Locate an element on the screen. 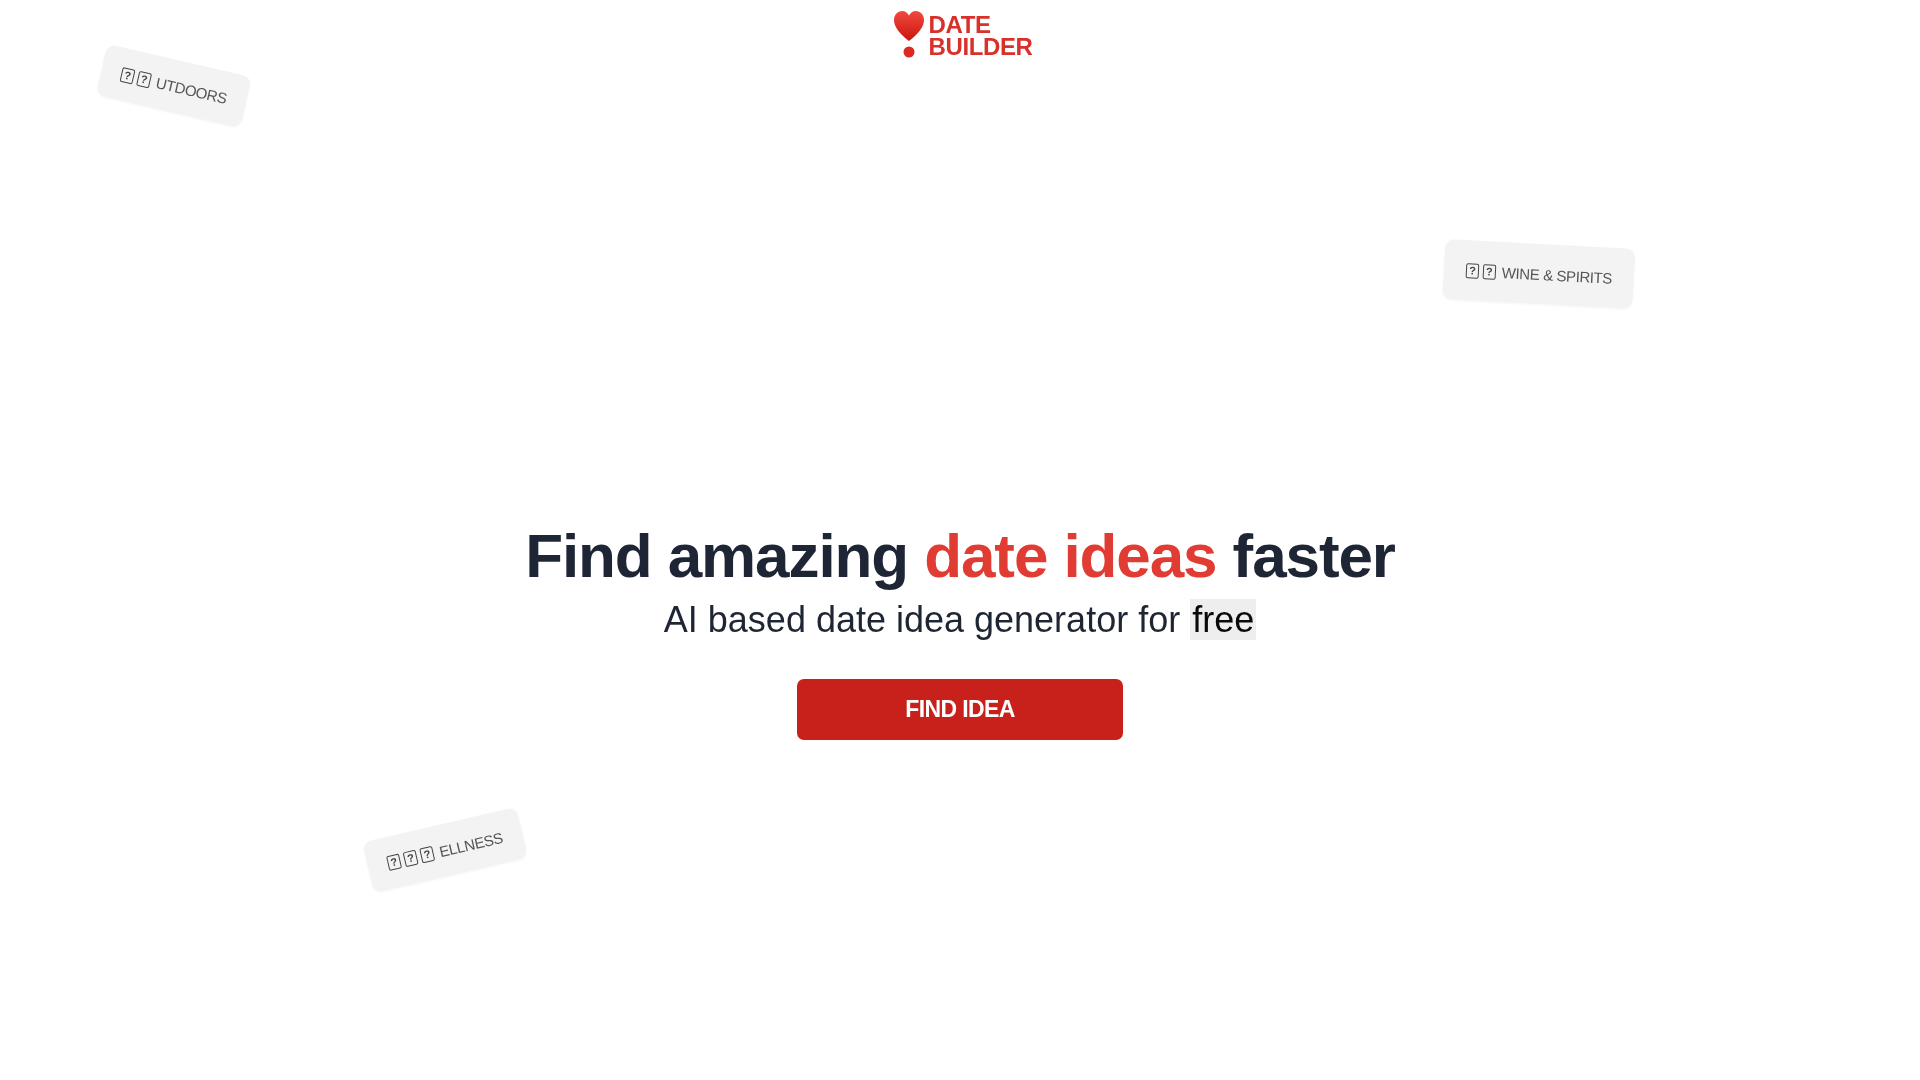  heart-exclamation-icon is located at coordinates (908, 35).